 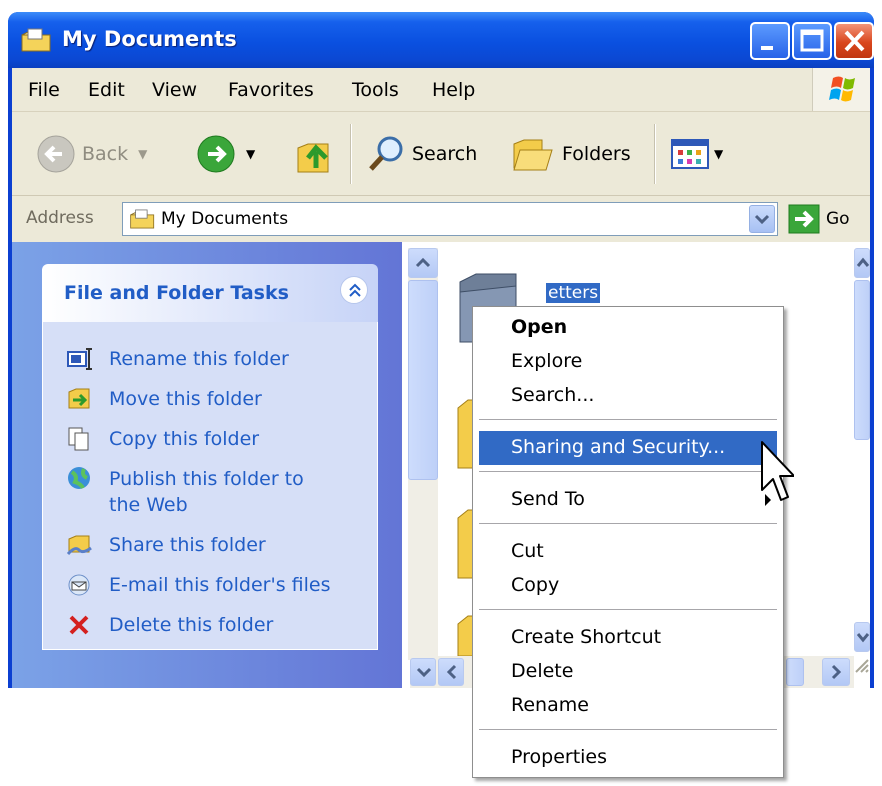 I want to click on task-delete-folder: Delete this folder, so click(x=170, y=625).